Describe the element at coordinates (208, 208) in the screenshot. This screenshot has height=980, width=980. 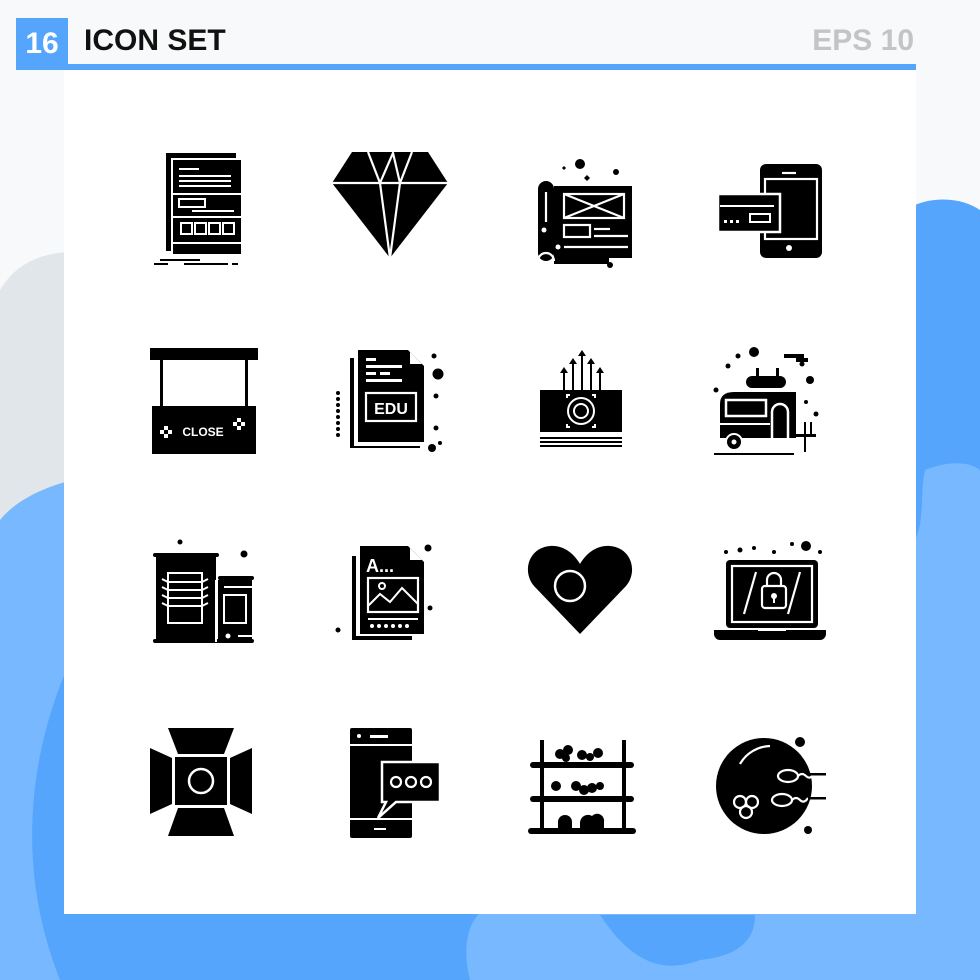
I see `web-layout-document-icon` at that location.